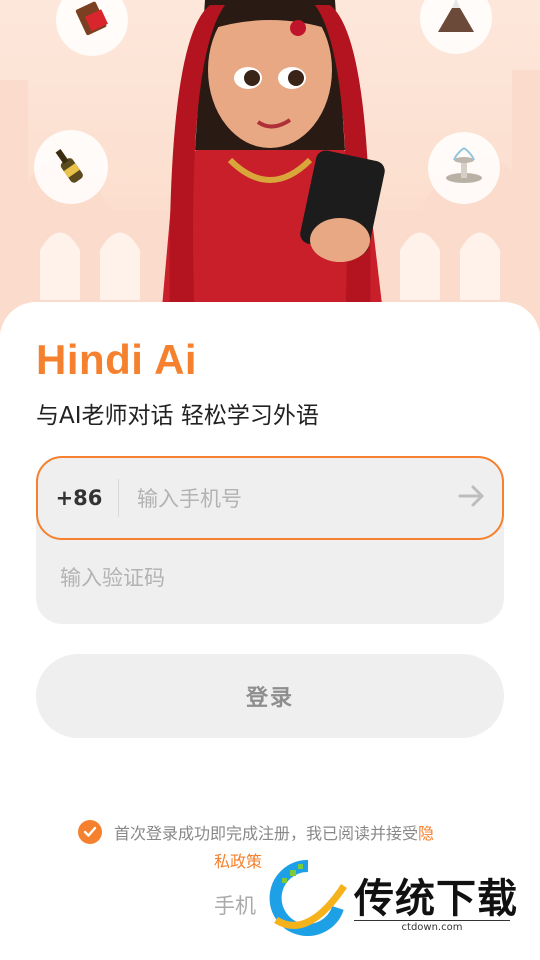 The width and height of the screenshot is (540, 960). I want to click on app-subtitle: 与AI老师对话 轻松学习外语, so click(177, 416).